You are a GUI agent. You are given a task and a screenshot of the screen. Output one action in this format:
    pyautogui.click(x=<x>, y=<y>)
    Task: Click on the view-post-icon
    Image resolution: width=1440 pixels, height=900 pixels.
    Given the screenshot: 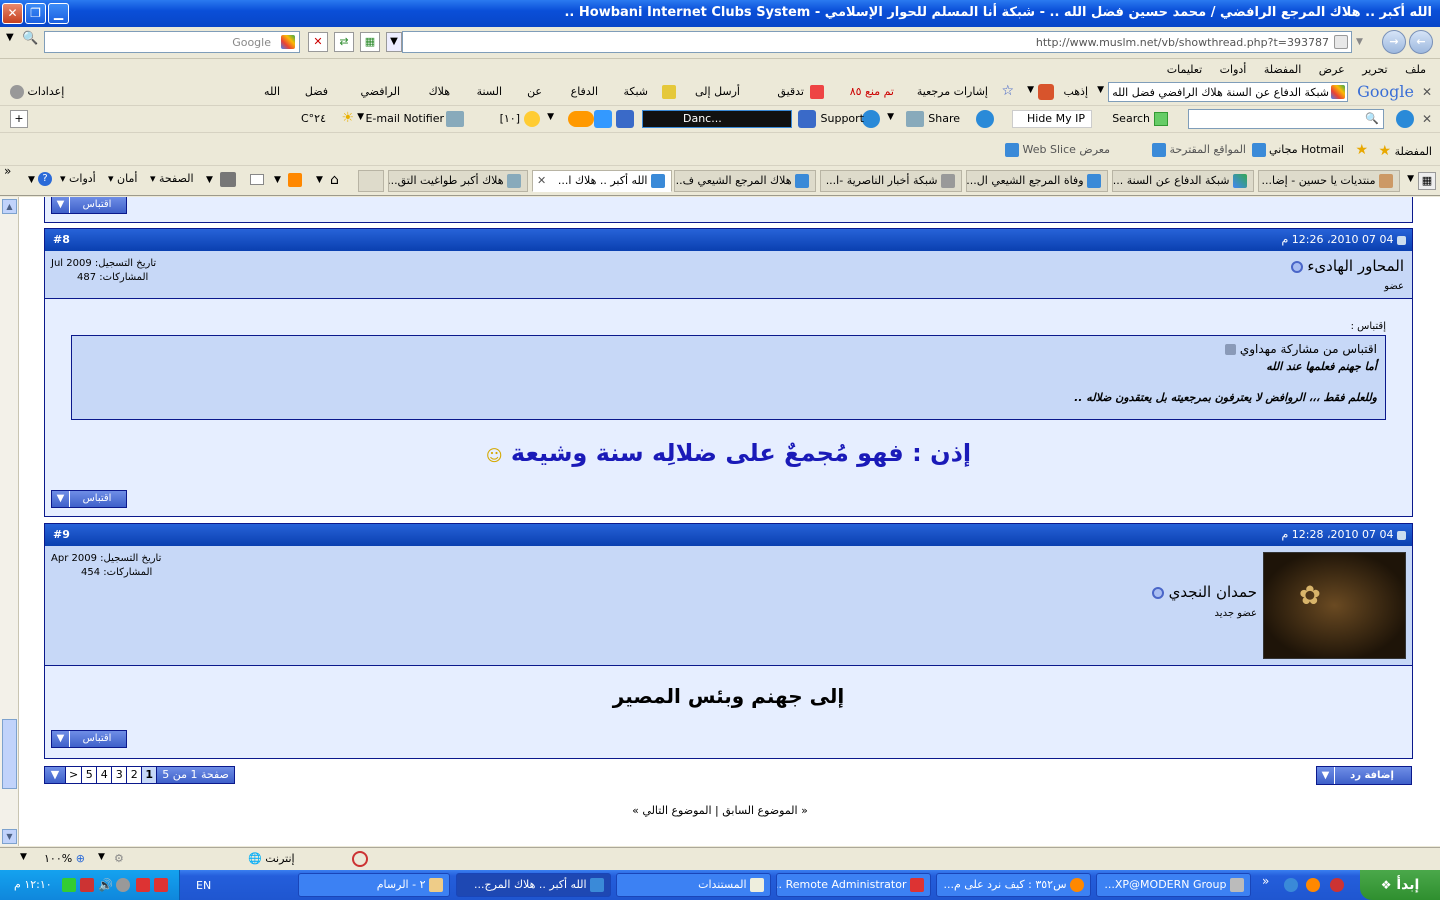 What is the action you would take?
    pyautogui.click(x=1231, y=349)
    